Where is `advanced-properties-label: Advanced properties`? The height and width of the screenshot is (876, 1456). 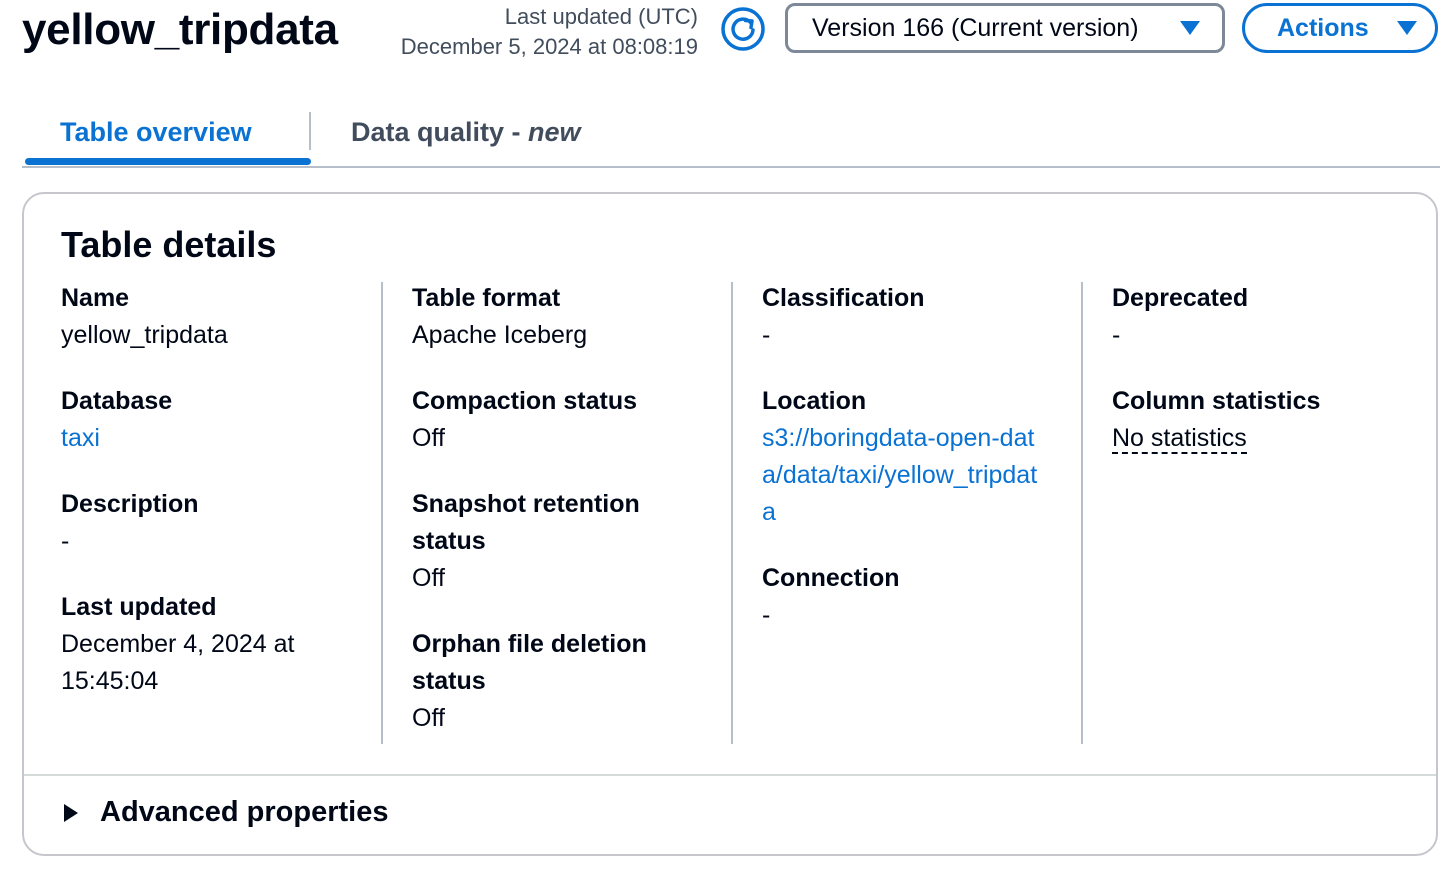 advanced-properties-label: Advanced properties is located at coordinates (244, 812).